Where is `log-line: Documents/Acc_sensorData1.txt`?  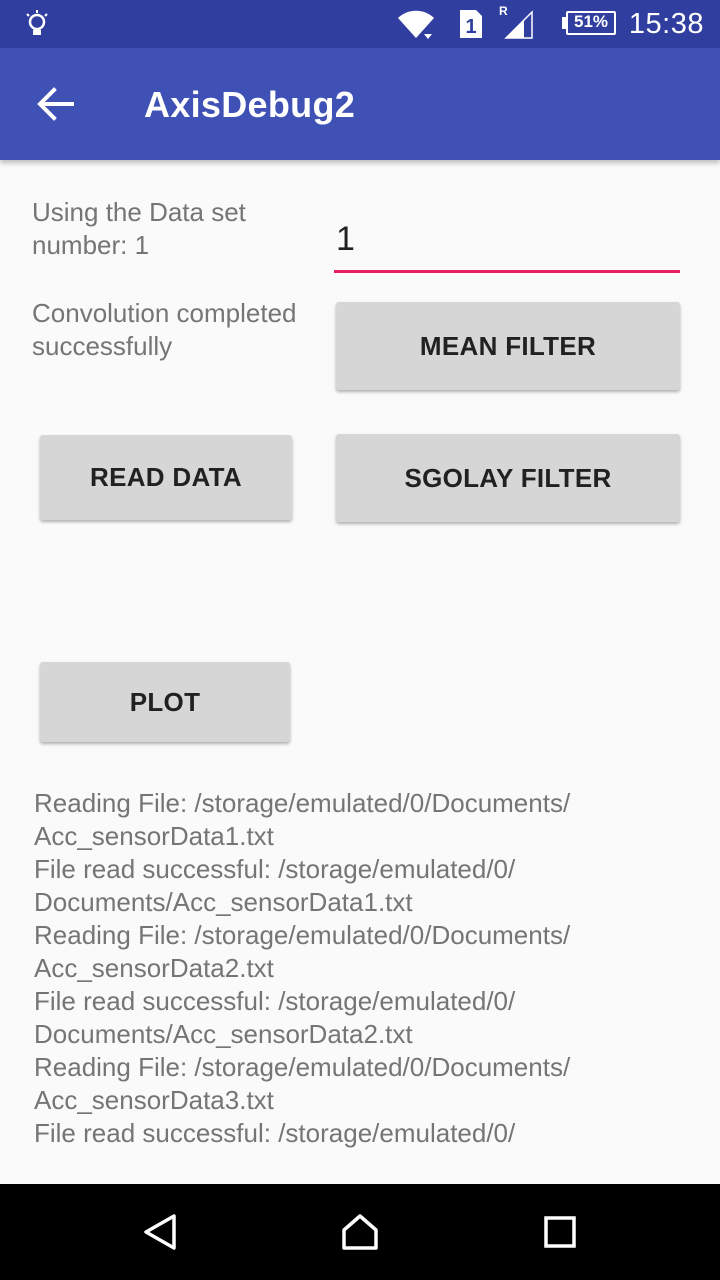 log-line: Documents/Acc_sensorData1.txt is located at coordinates (223, 902).